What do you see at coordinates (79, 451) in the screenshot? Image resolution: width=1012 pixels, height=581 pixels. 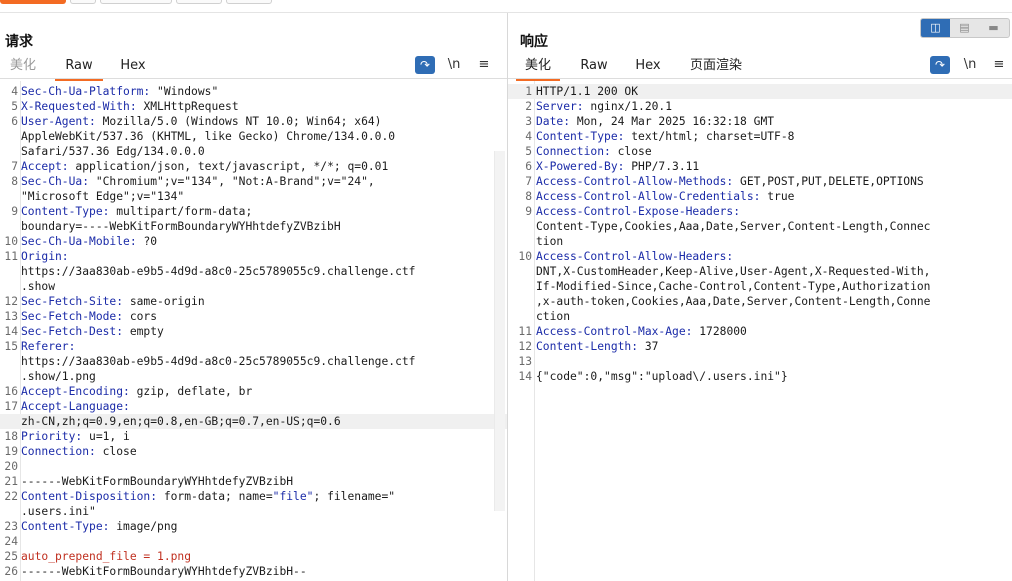 I see `line-text: Connection: close` at bounding box center [79, 451].